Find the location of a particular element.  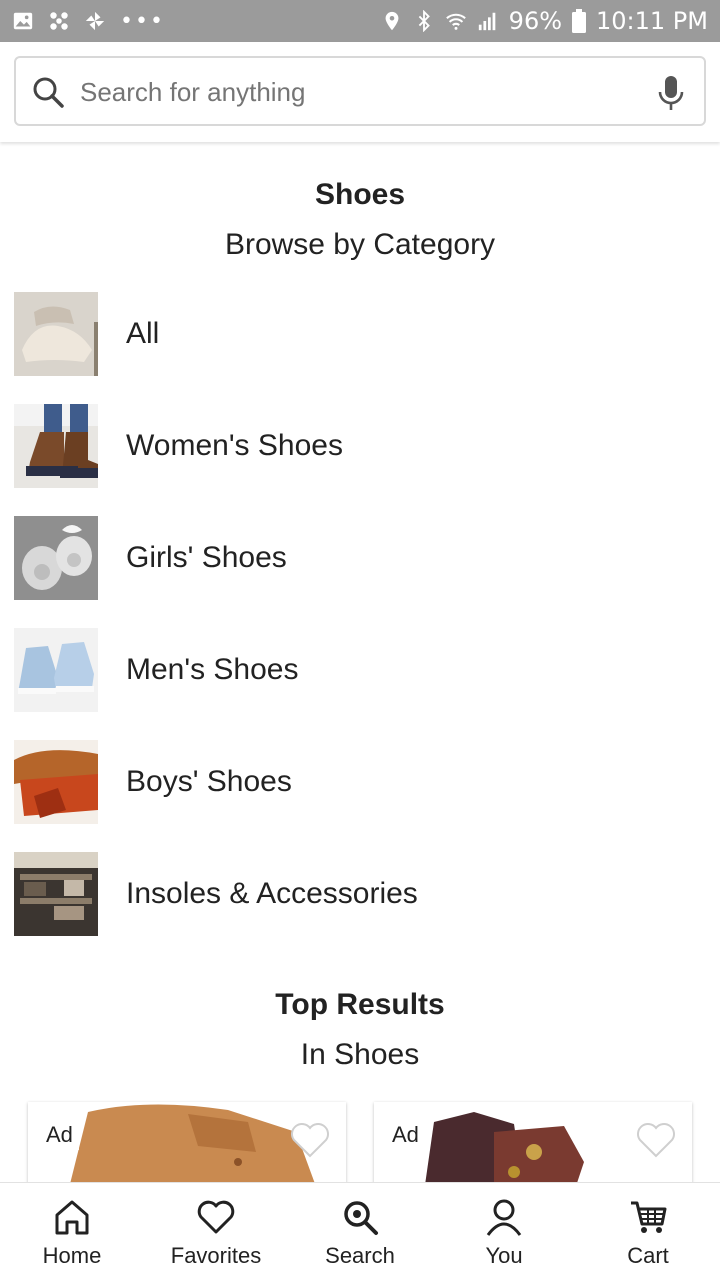

heart-icon is located at coordinates (216, 1217).